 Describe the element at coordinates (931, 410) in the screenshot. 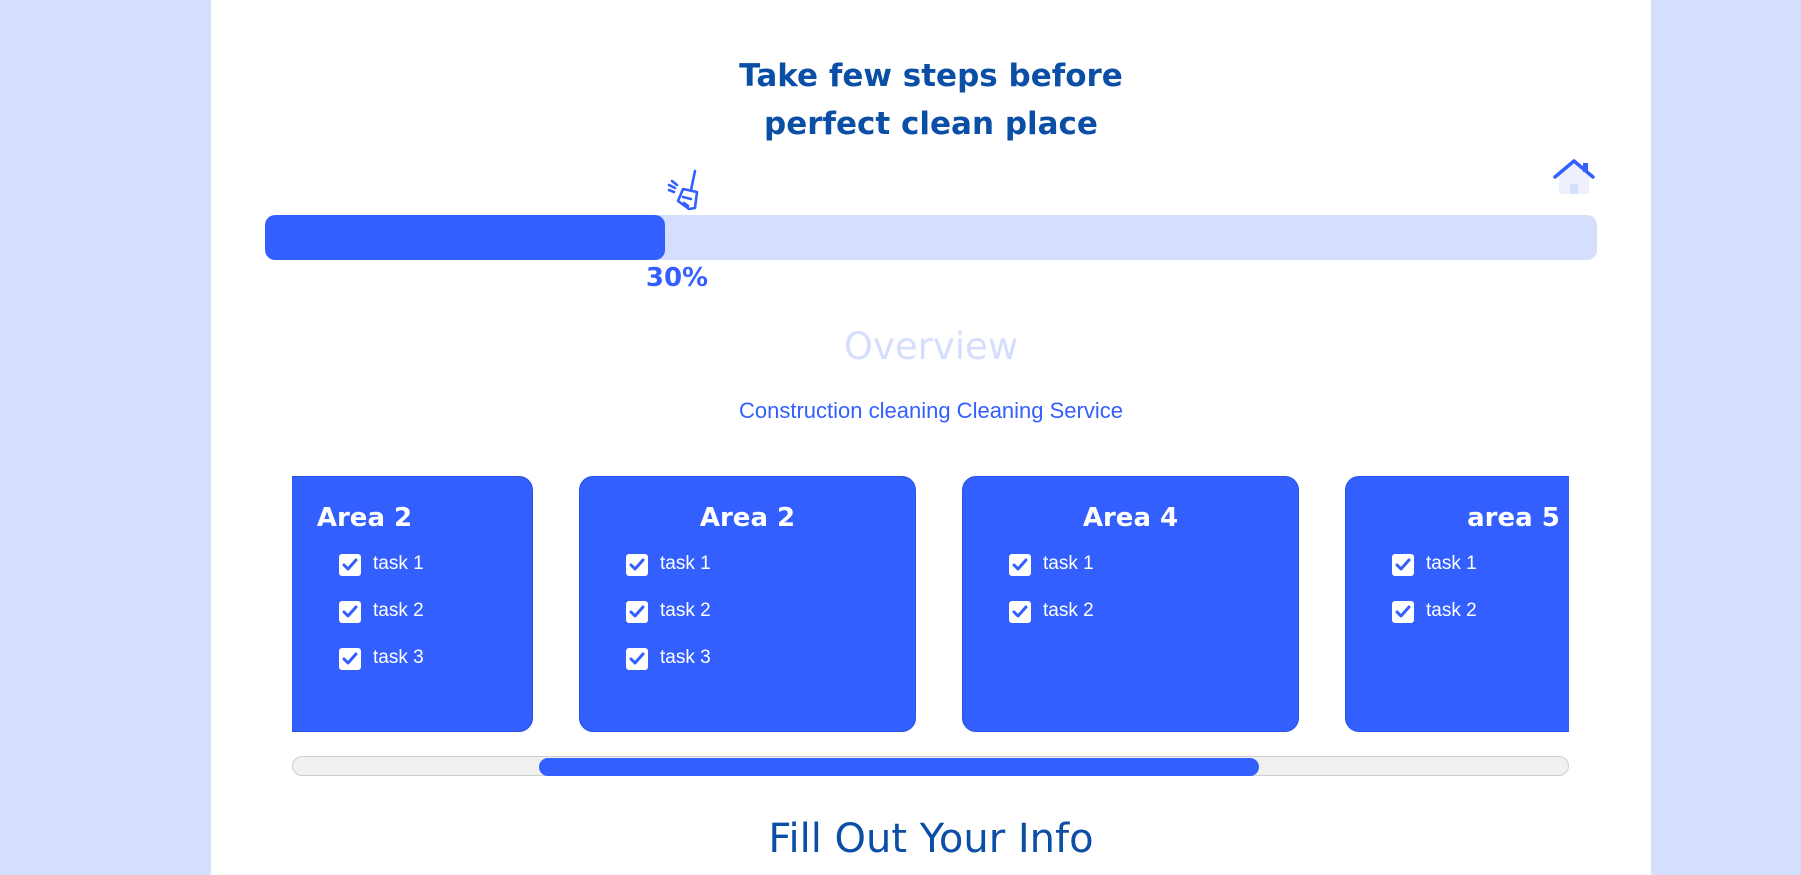

I see `service-name: Construction cleaning Cleaning Service` at that location.